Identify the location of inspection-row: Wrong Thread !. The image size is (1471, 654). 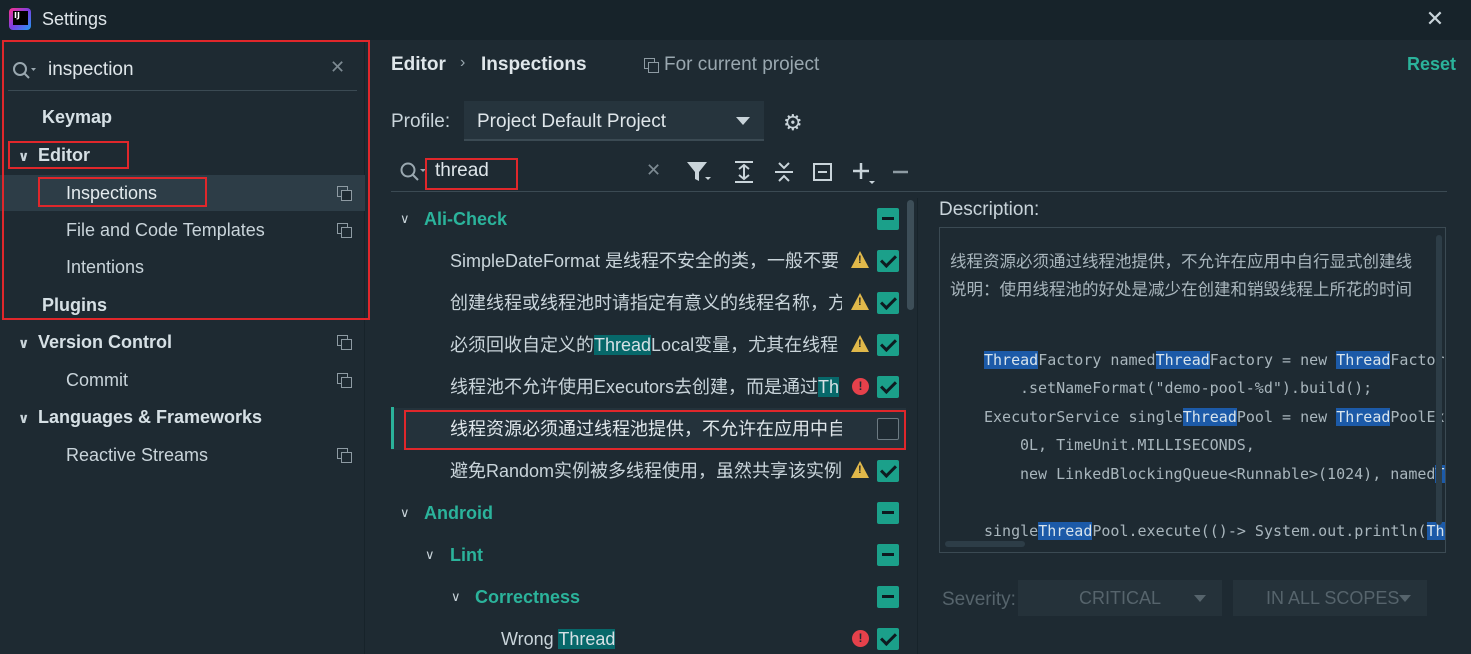
(648, 636).